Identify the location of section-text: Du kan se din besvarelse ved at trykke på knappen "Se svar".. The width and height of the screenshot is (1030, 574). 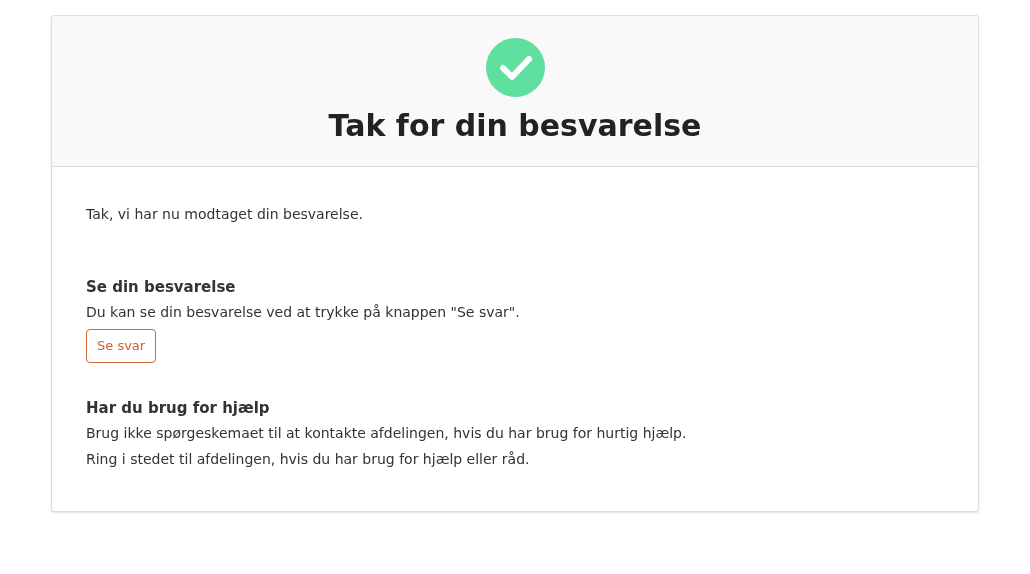
(303, 312).